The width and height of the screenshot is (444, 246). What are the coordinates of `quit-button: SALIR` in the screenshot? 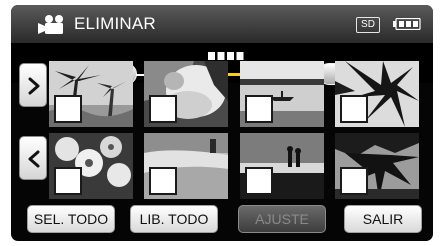 It's located at (383, 219).